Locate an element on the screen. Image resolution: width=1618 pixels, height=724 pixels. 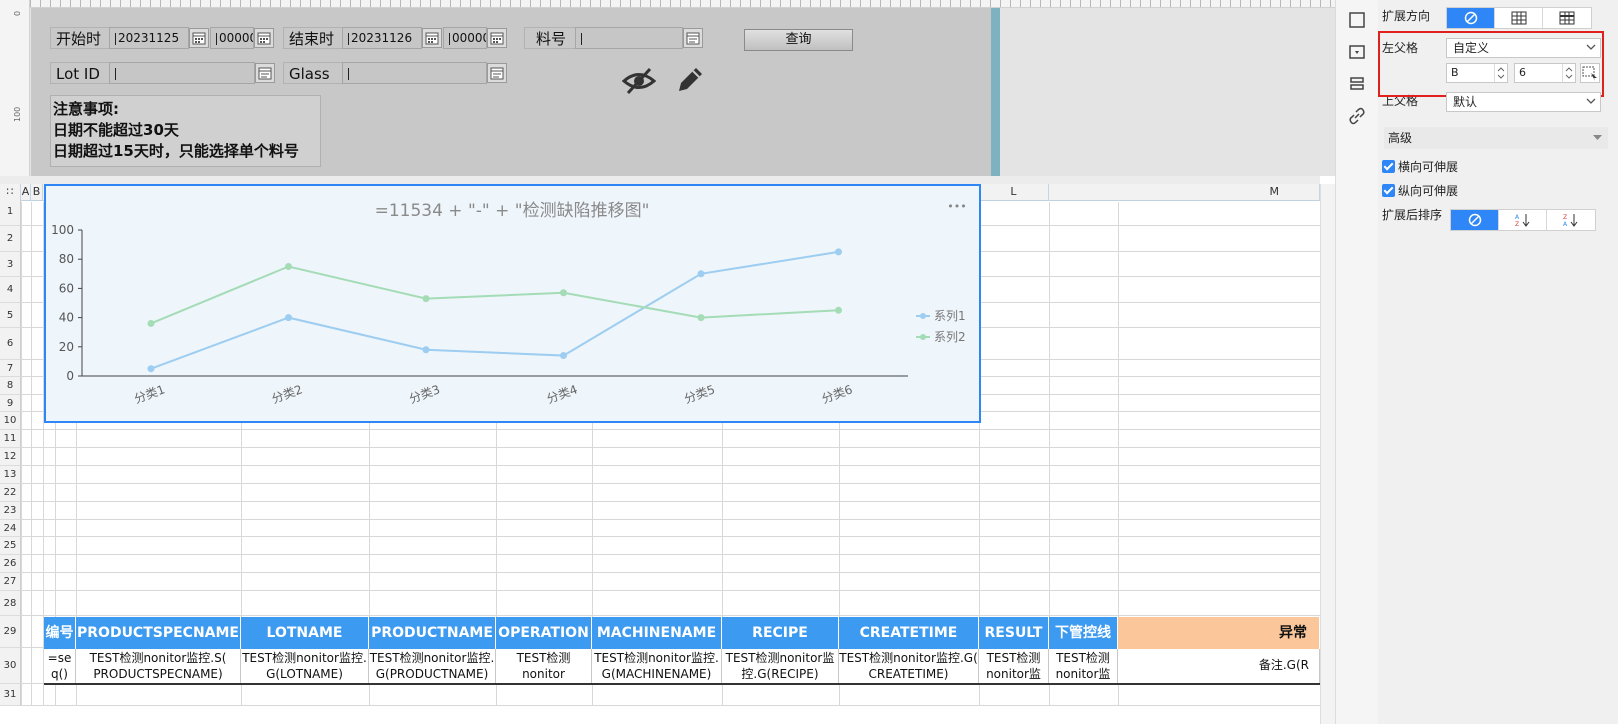
row-header-22: 22 is located at coordinates (10, 493).